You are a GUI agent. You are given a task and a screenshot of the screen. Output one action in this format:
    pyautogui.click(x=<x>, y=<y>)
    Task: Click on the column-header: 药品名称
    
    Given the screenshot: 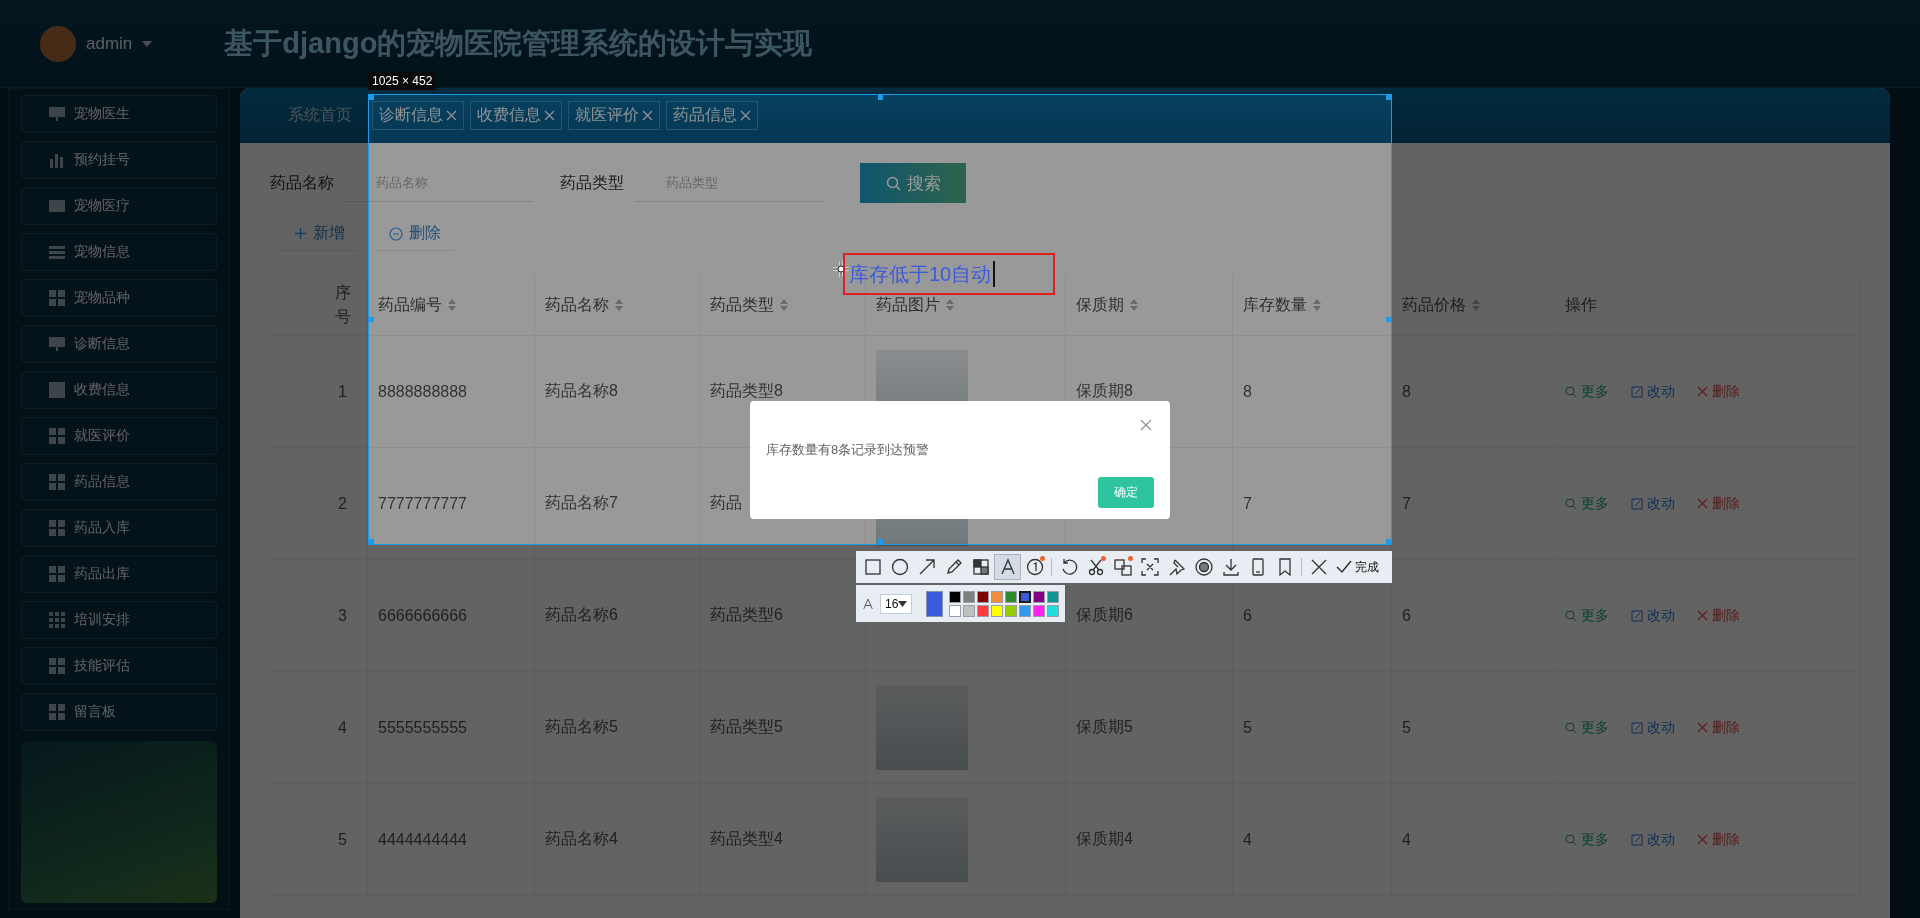 What is the action you would take?
    pyautogui.click(x=617, y=305)
    